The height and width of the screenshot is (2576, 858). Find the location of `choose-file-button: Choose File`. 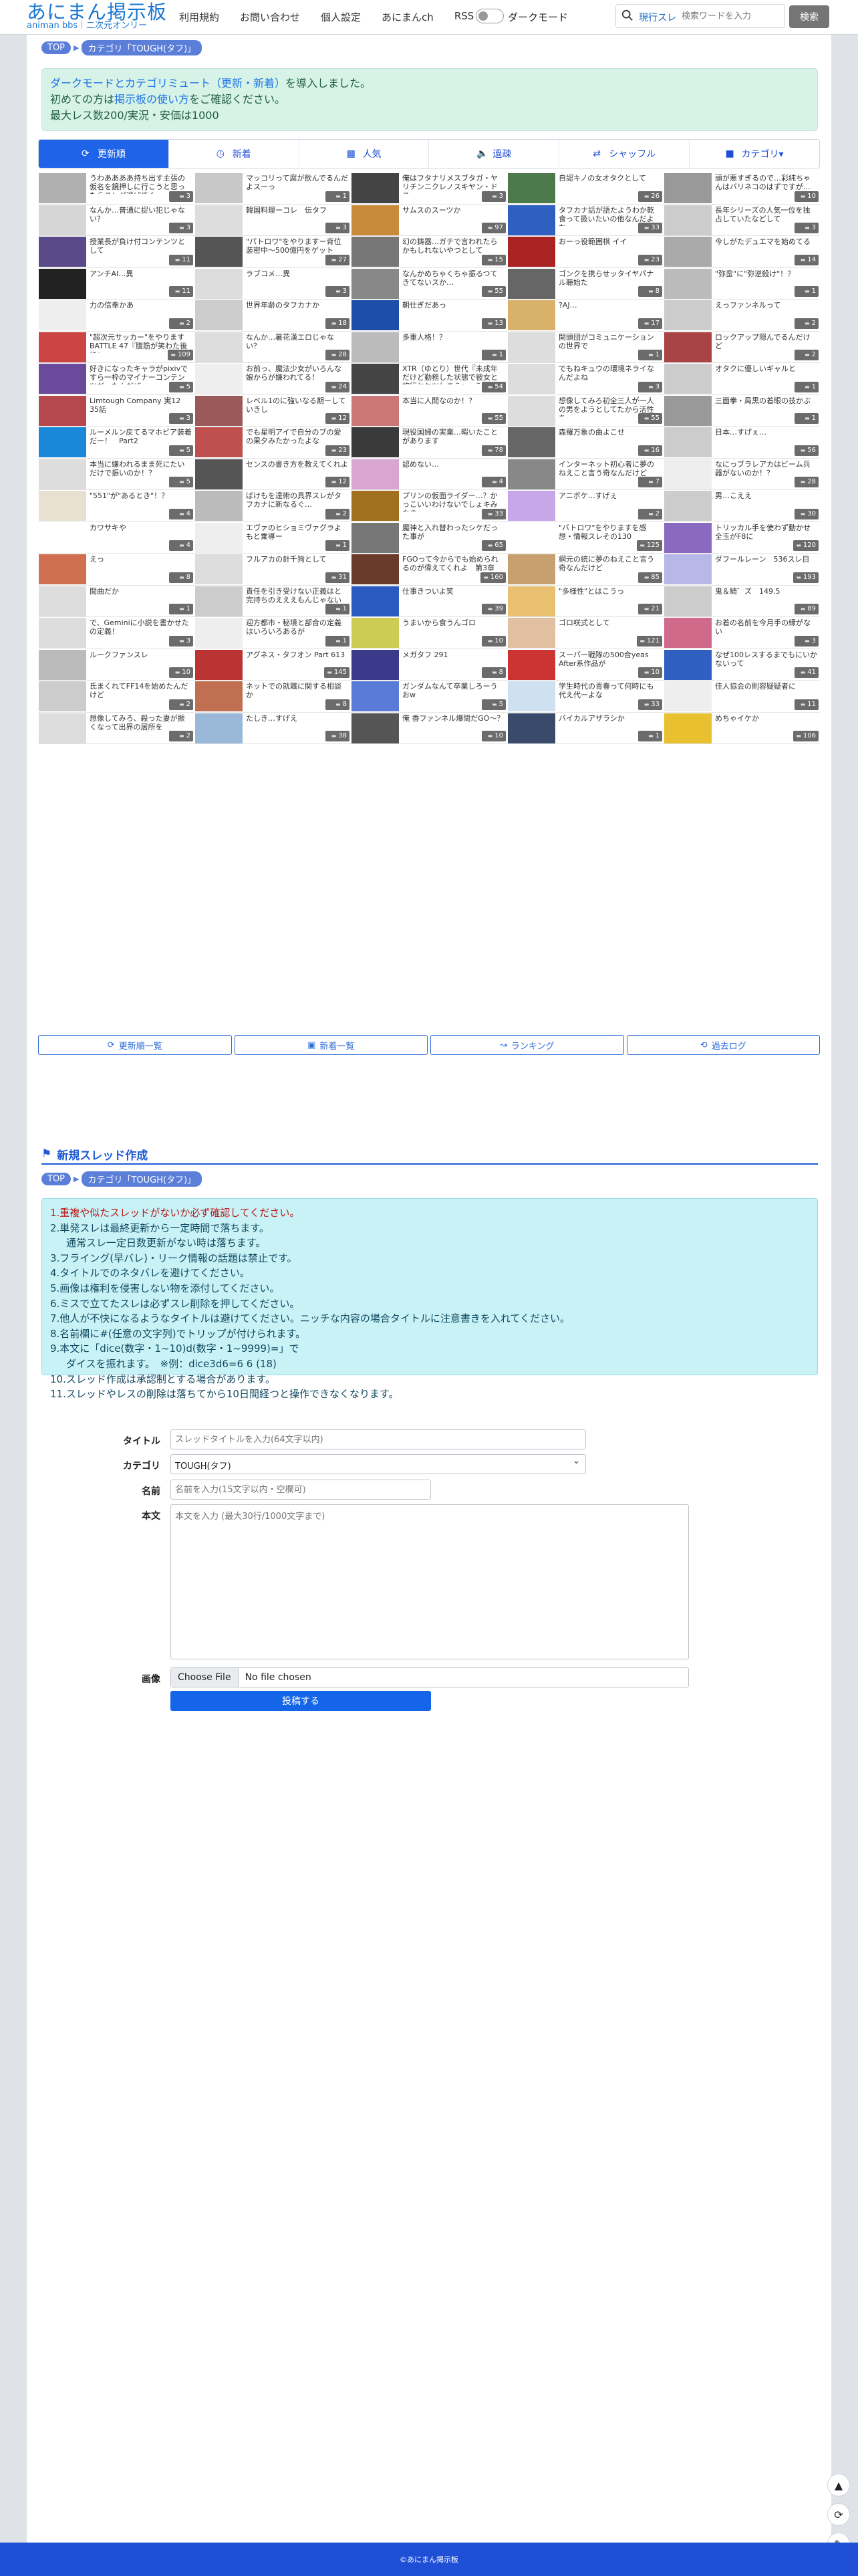

choose-file-button: Choose File is located at coordinates (205, 1677).